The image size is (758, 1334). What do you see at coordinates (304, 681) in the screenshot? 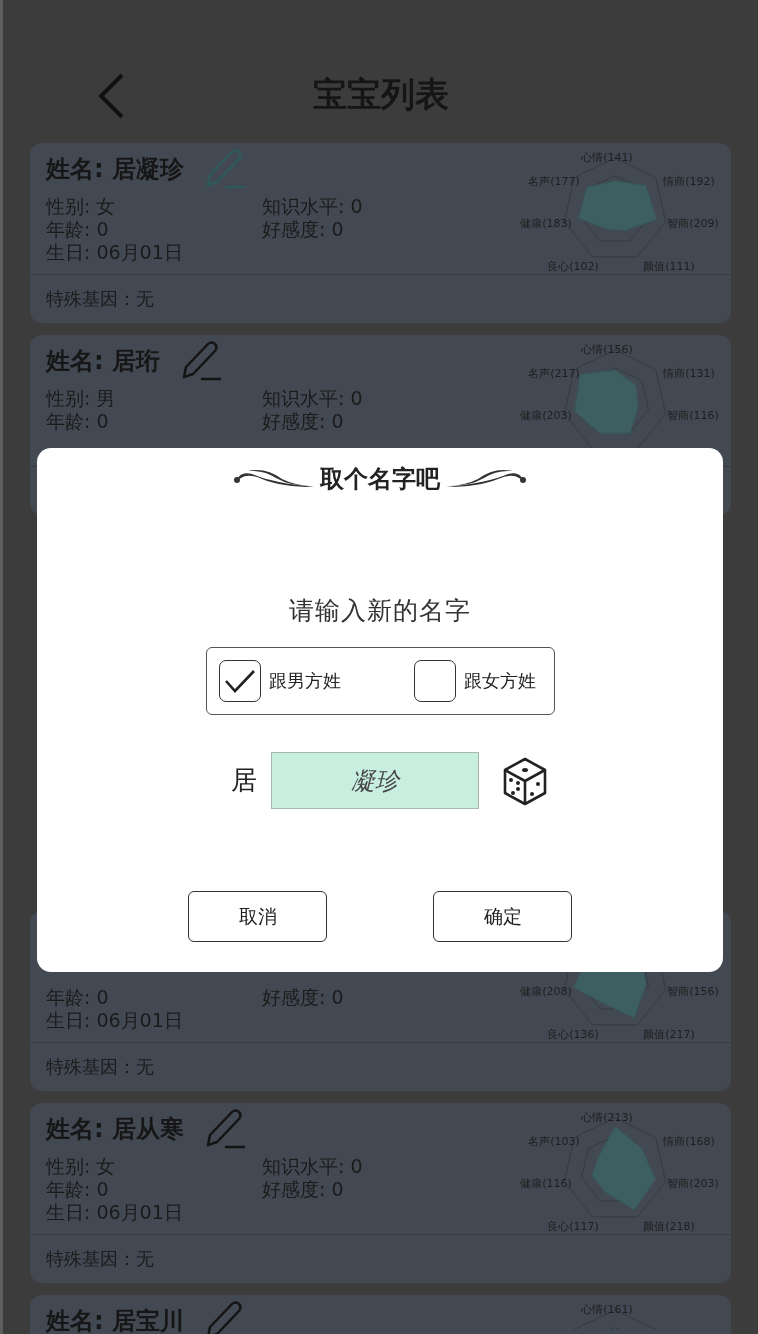
I see `option-label: 跟男方姓` at bounding box center [304, 681].